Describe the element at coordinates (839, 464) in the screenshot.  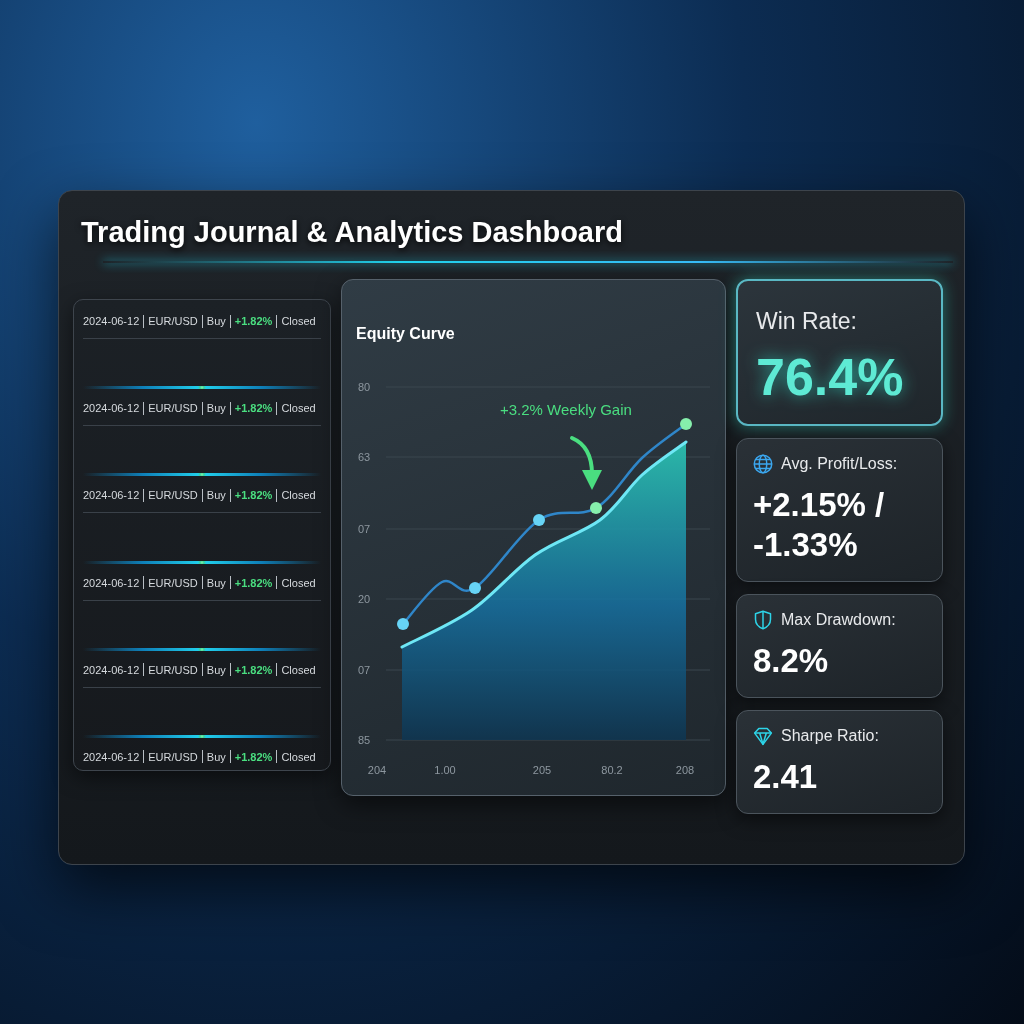
I see `metric-label: Avg. Profit/Loss:` at that location.